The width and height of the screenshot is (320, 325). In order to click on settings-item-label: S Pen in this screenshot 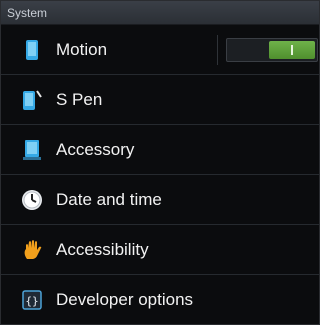, I will do `click(79, 99)`.